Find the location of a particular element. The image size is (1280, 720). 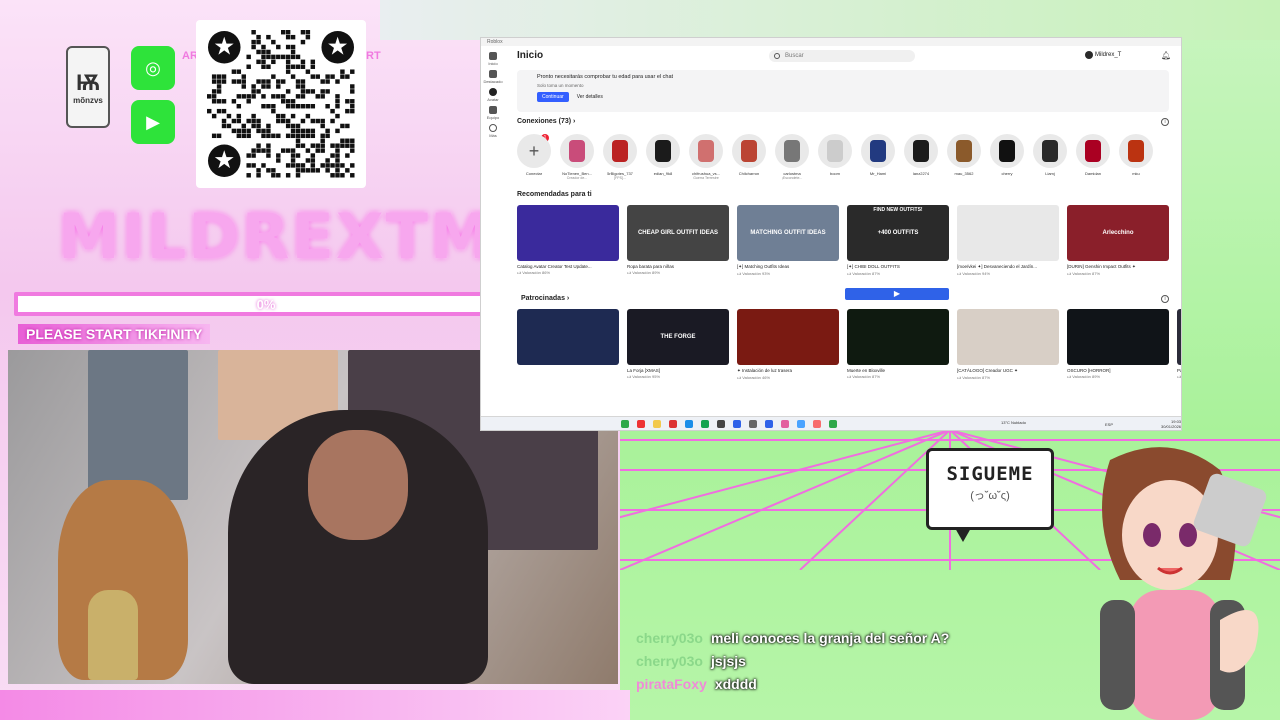

friend-item: Damidan is located at coordinates (1093, 159).